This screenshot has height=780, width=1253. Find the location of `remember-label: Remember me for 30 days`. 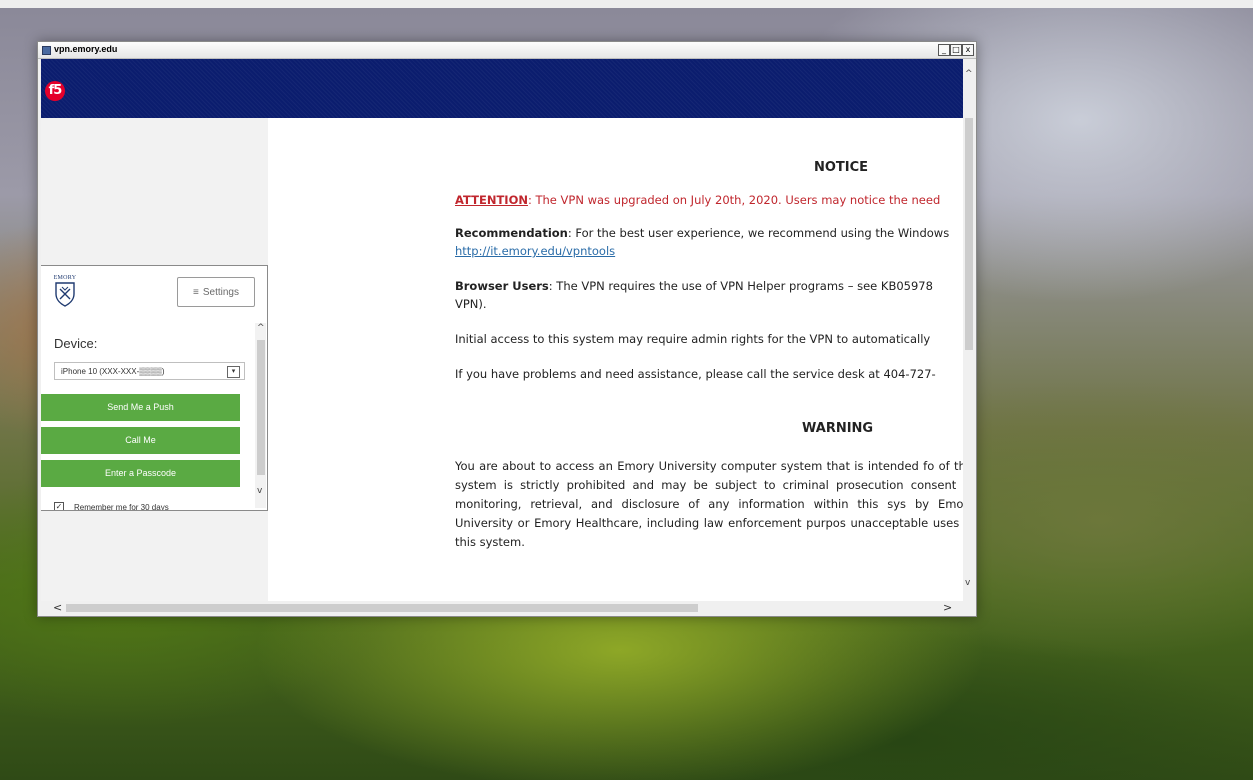

remember-label: Remember me for 30 days is located at coordinates (121, 506).